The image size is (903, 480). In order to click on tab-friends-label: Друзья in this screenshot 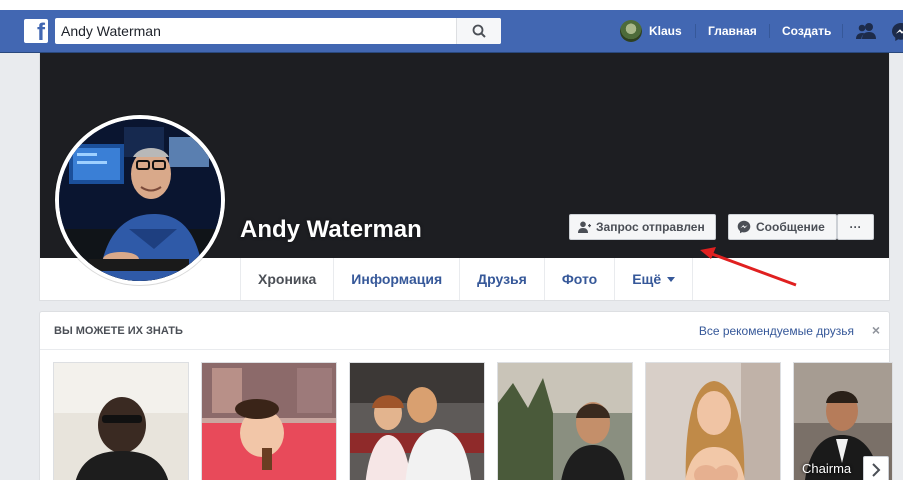, I will do `click(502, 279)`.